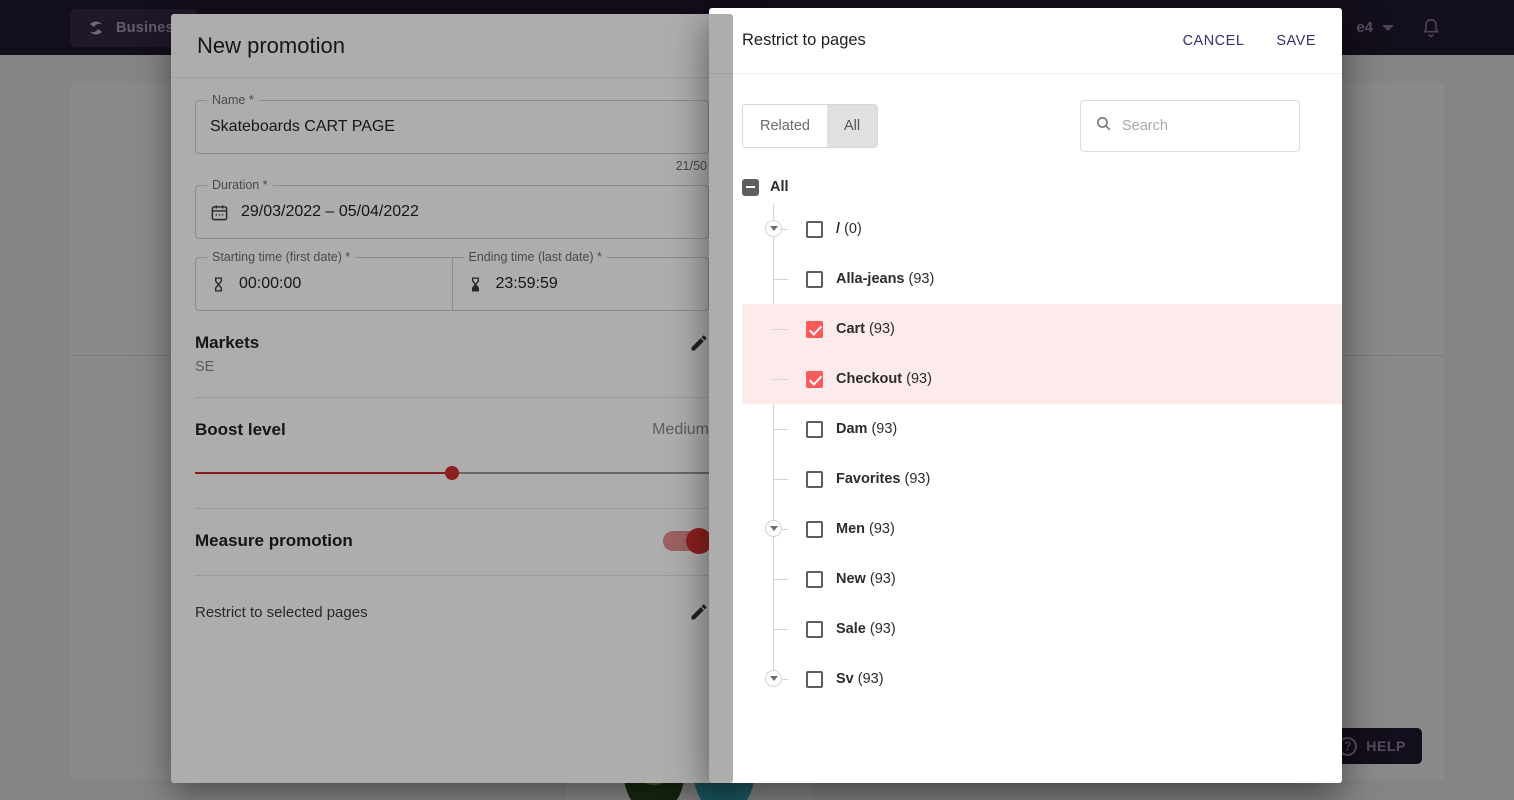 Image resolution: width=1514 pixels, height=800 pixels. I want to click on tree-node-label: Sv (93), so click(860, 679).